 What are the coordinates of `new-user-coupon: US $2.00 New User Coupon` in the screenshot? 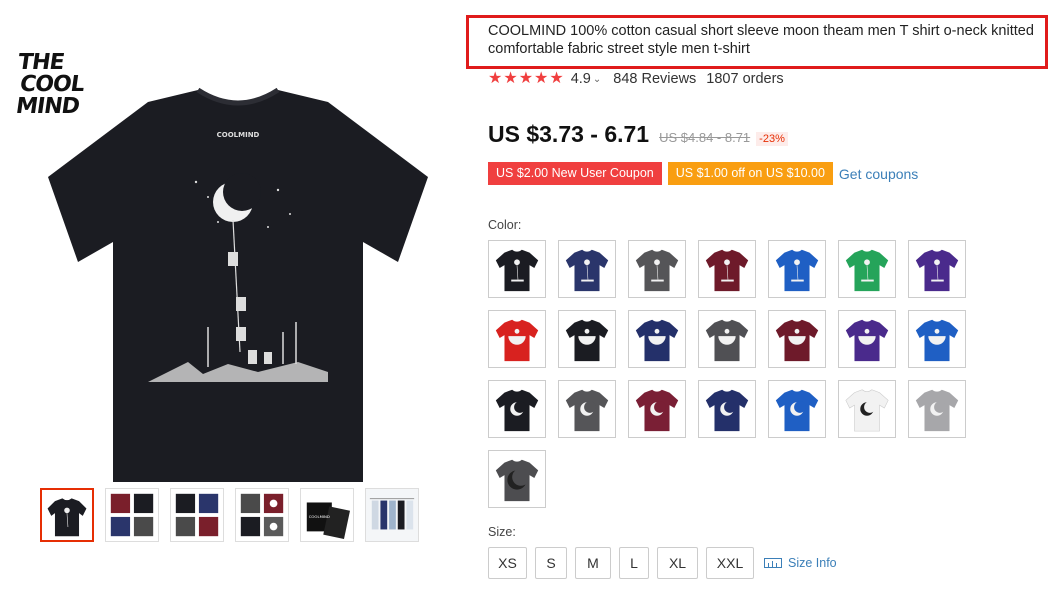 It's located at (575, 173).